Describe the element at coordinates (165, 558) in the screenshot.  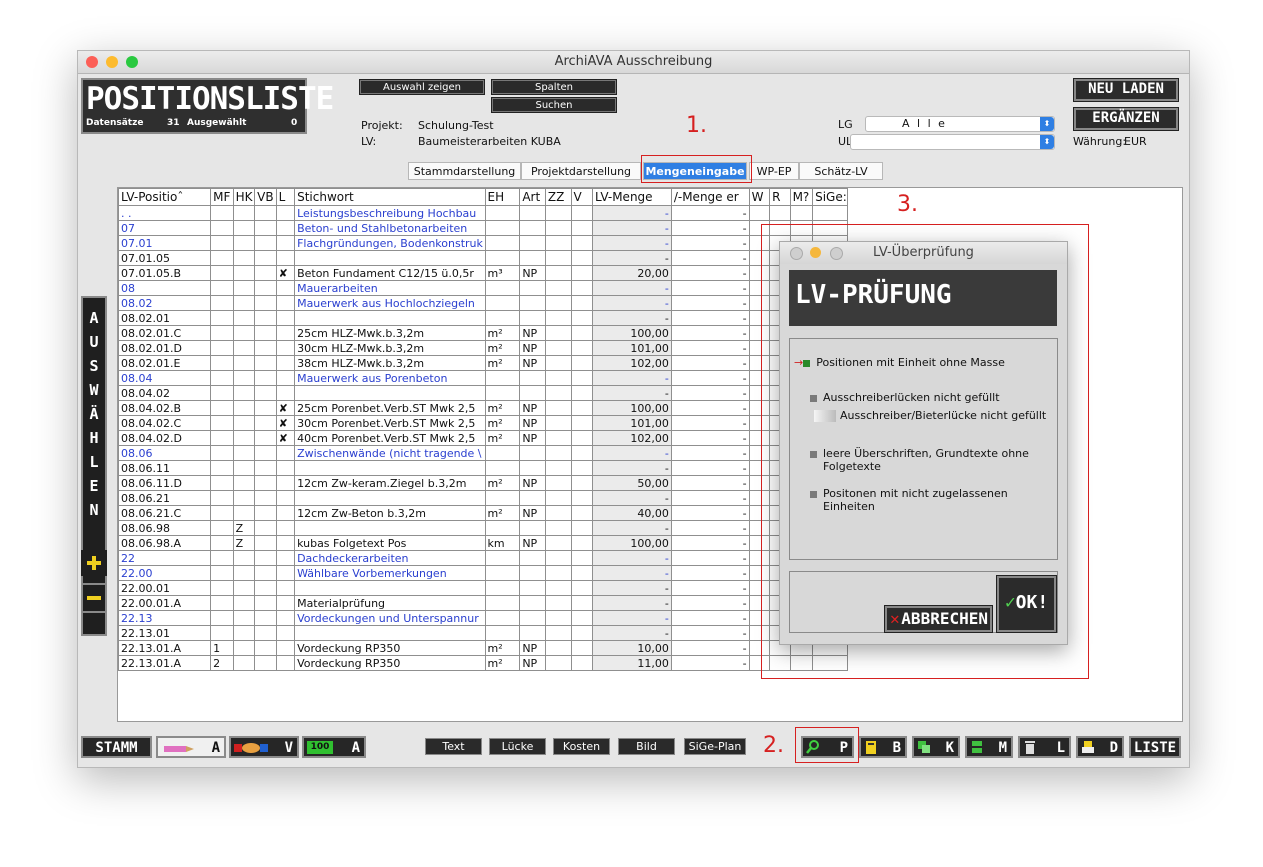
I see `cell-position: 22` at that location.